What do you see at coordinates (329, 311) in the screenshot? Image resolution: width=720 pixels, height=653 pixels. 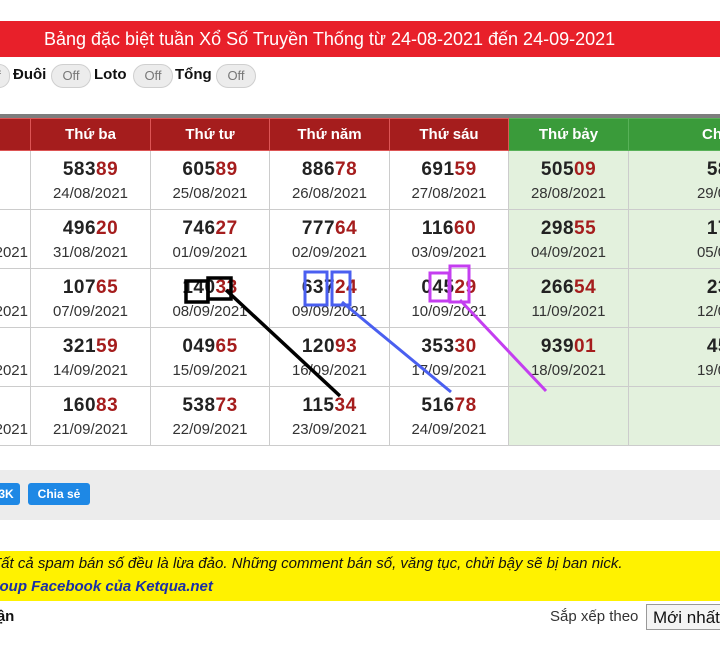 I see `result-date: 09/09/2021` at bounding box center [329, 311].